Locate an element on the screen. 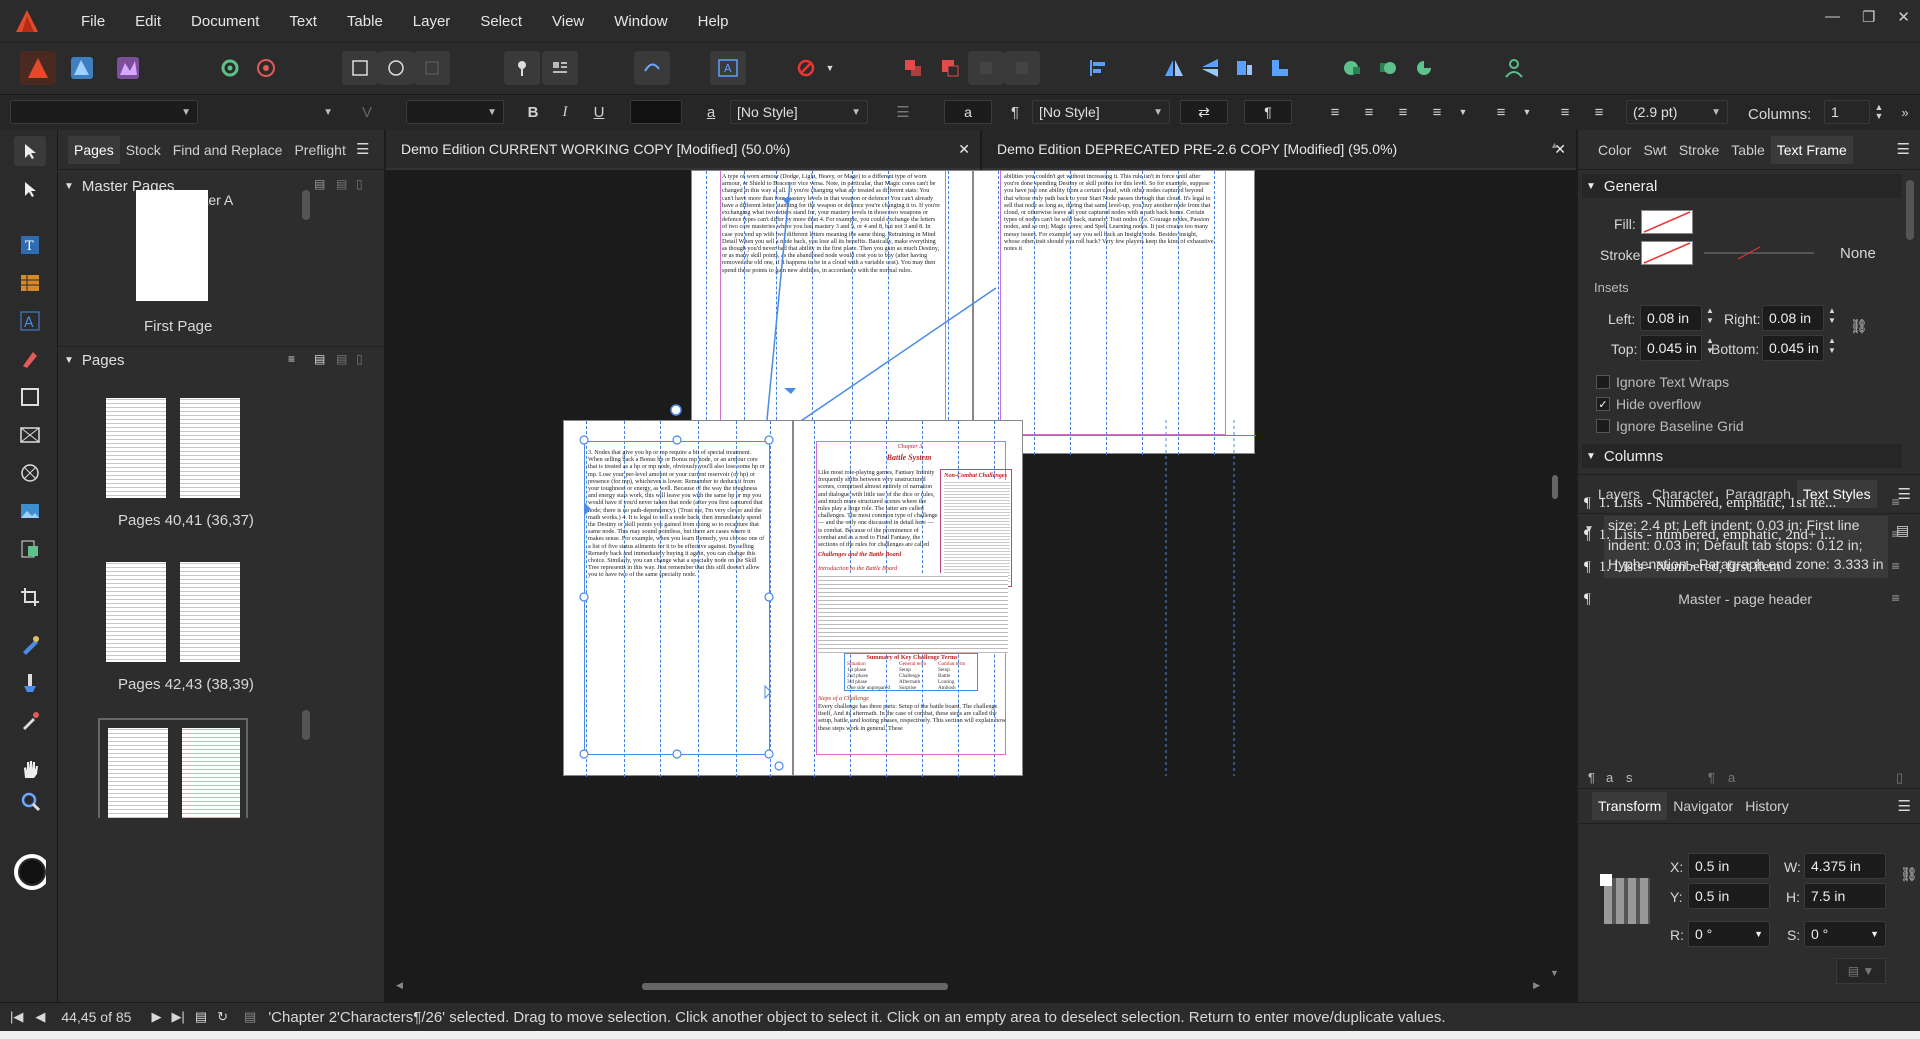 The width and height of the screenshot is (1920, 1039). apply-paragraph-style-icon: ¶ is located at coordinates (1711, 777).